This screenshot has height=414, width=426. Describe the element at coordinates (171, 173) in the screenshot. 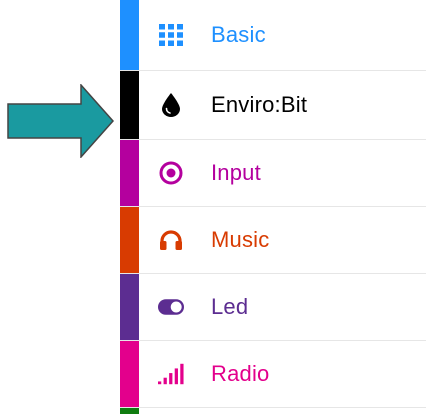

I see `target-icon` at that location.